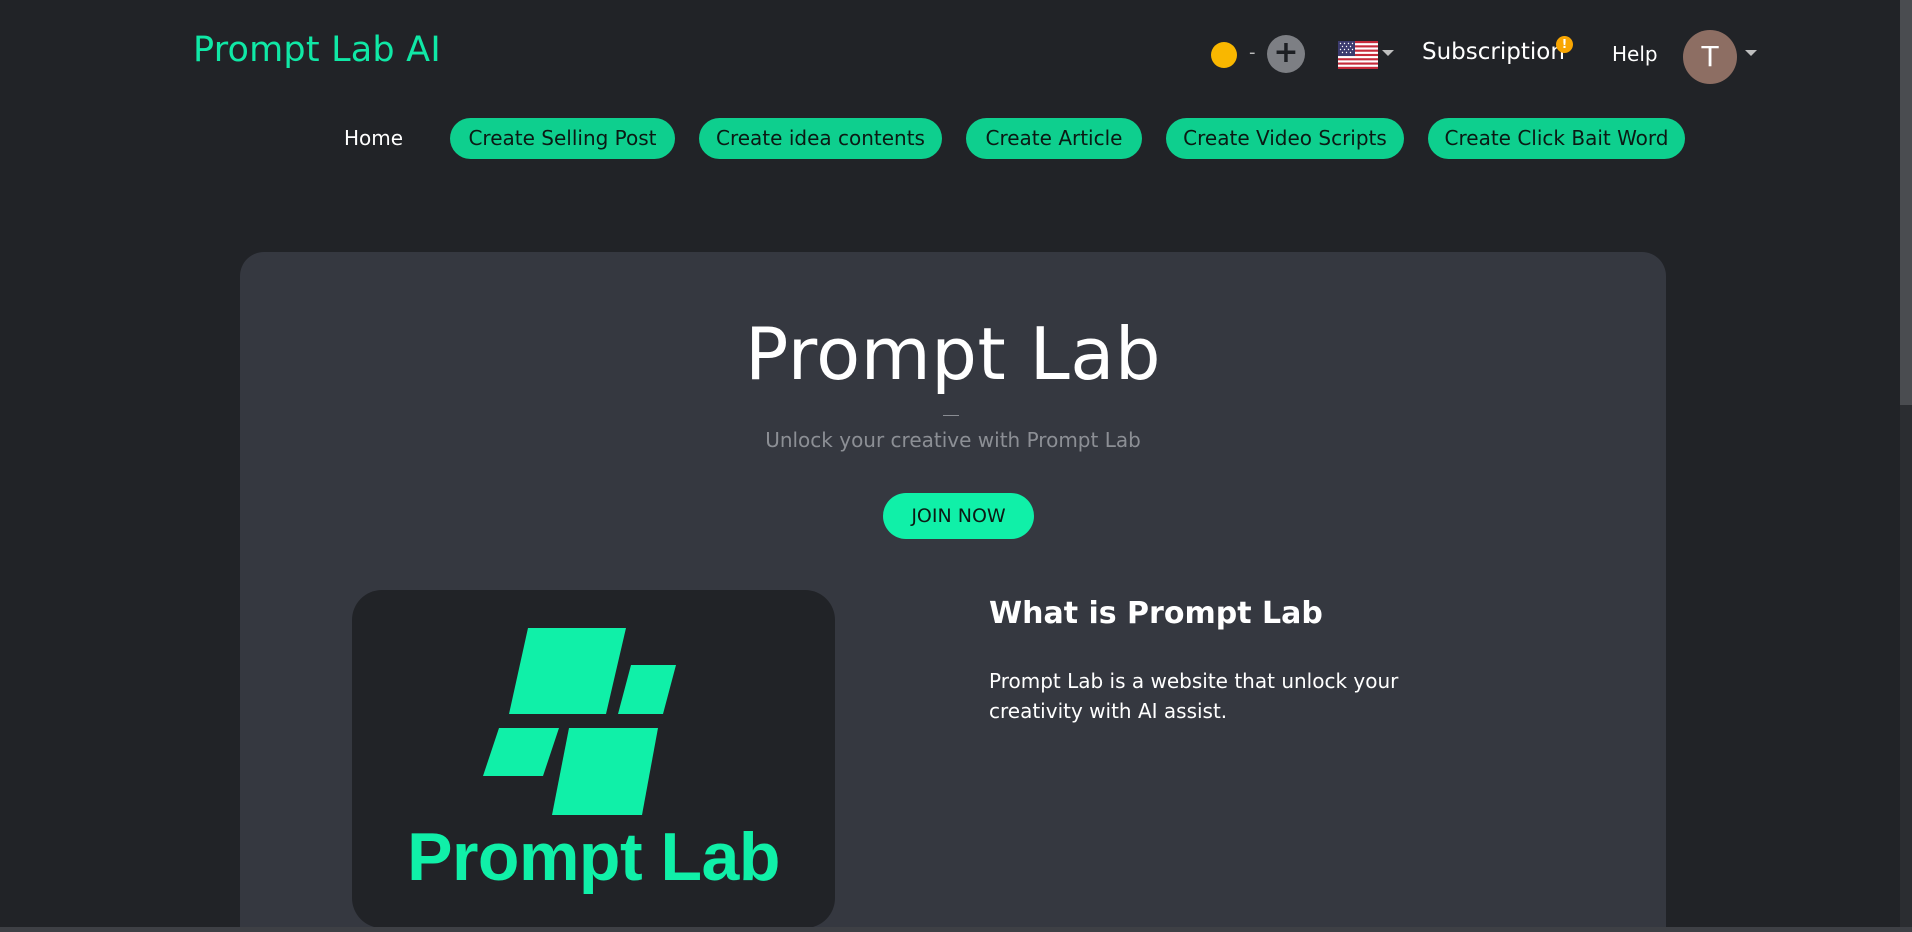 This screenshot has height=932, width=1912. Describe the element at coordinates (1156, 613) in the screenshot. I see `about-heading: What is Prompt Lab` at that location.